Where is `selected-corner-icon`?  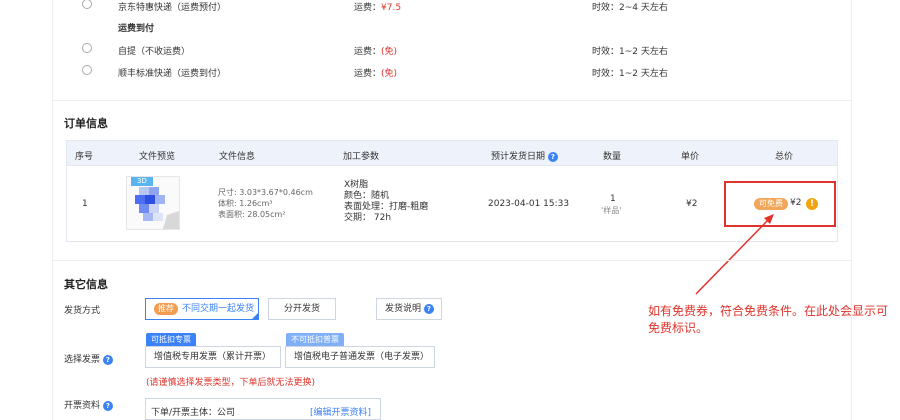 selected-corner-icon is located at coordinates (255, 316).